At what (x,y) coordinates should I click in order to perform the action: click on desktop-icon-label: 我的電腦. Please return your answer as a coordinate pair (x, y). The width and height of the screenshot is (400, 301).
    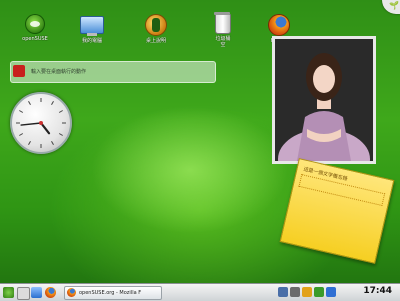
    Looking at the image, I should click on (91, 41).